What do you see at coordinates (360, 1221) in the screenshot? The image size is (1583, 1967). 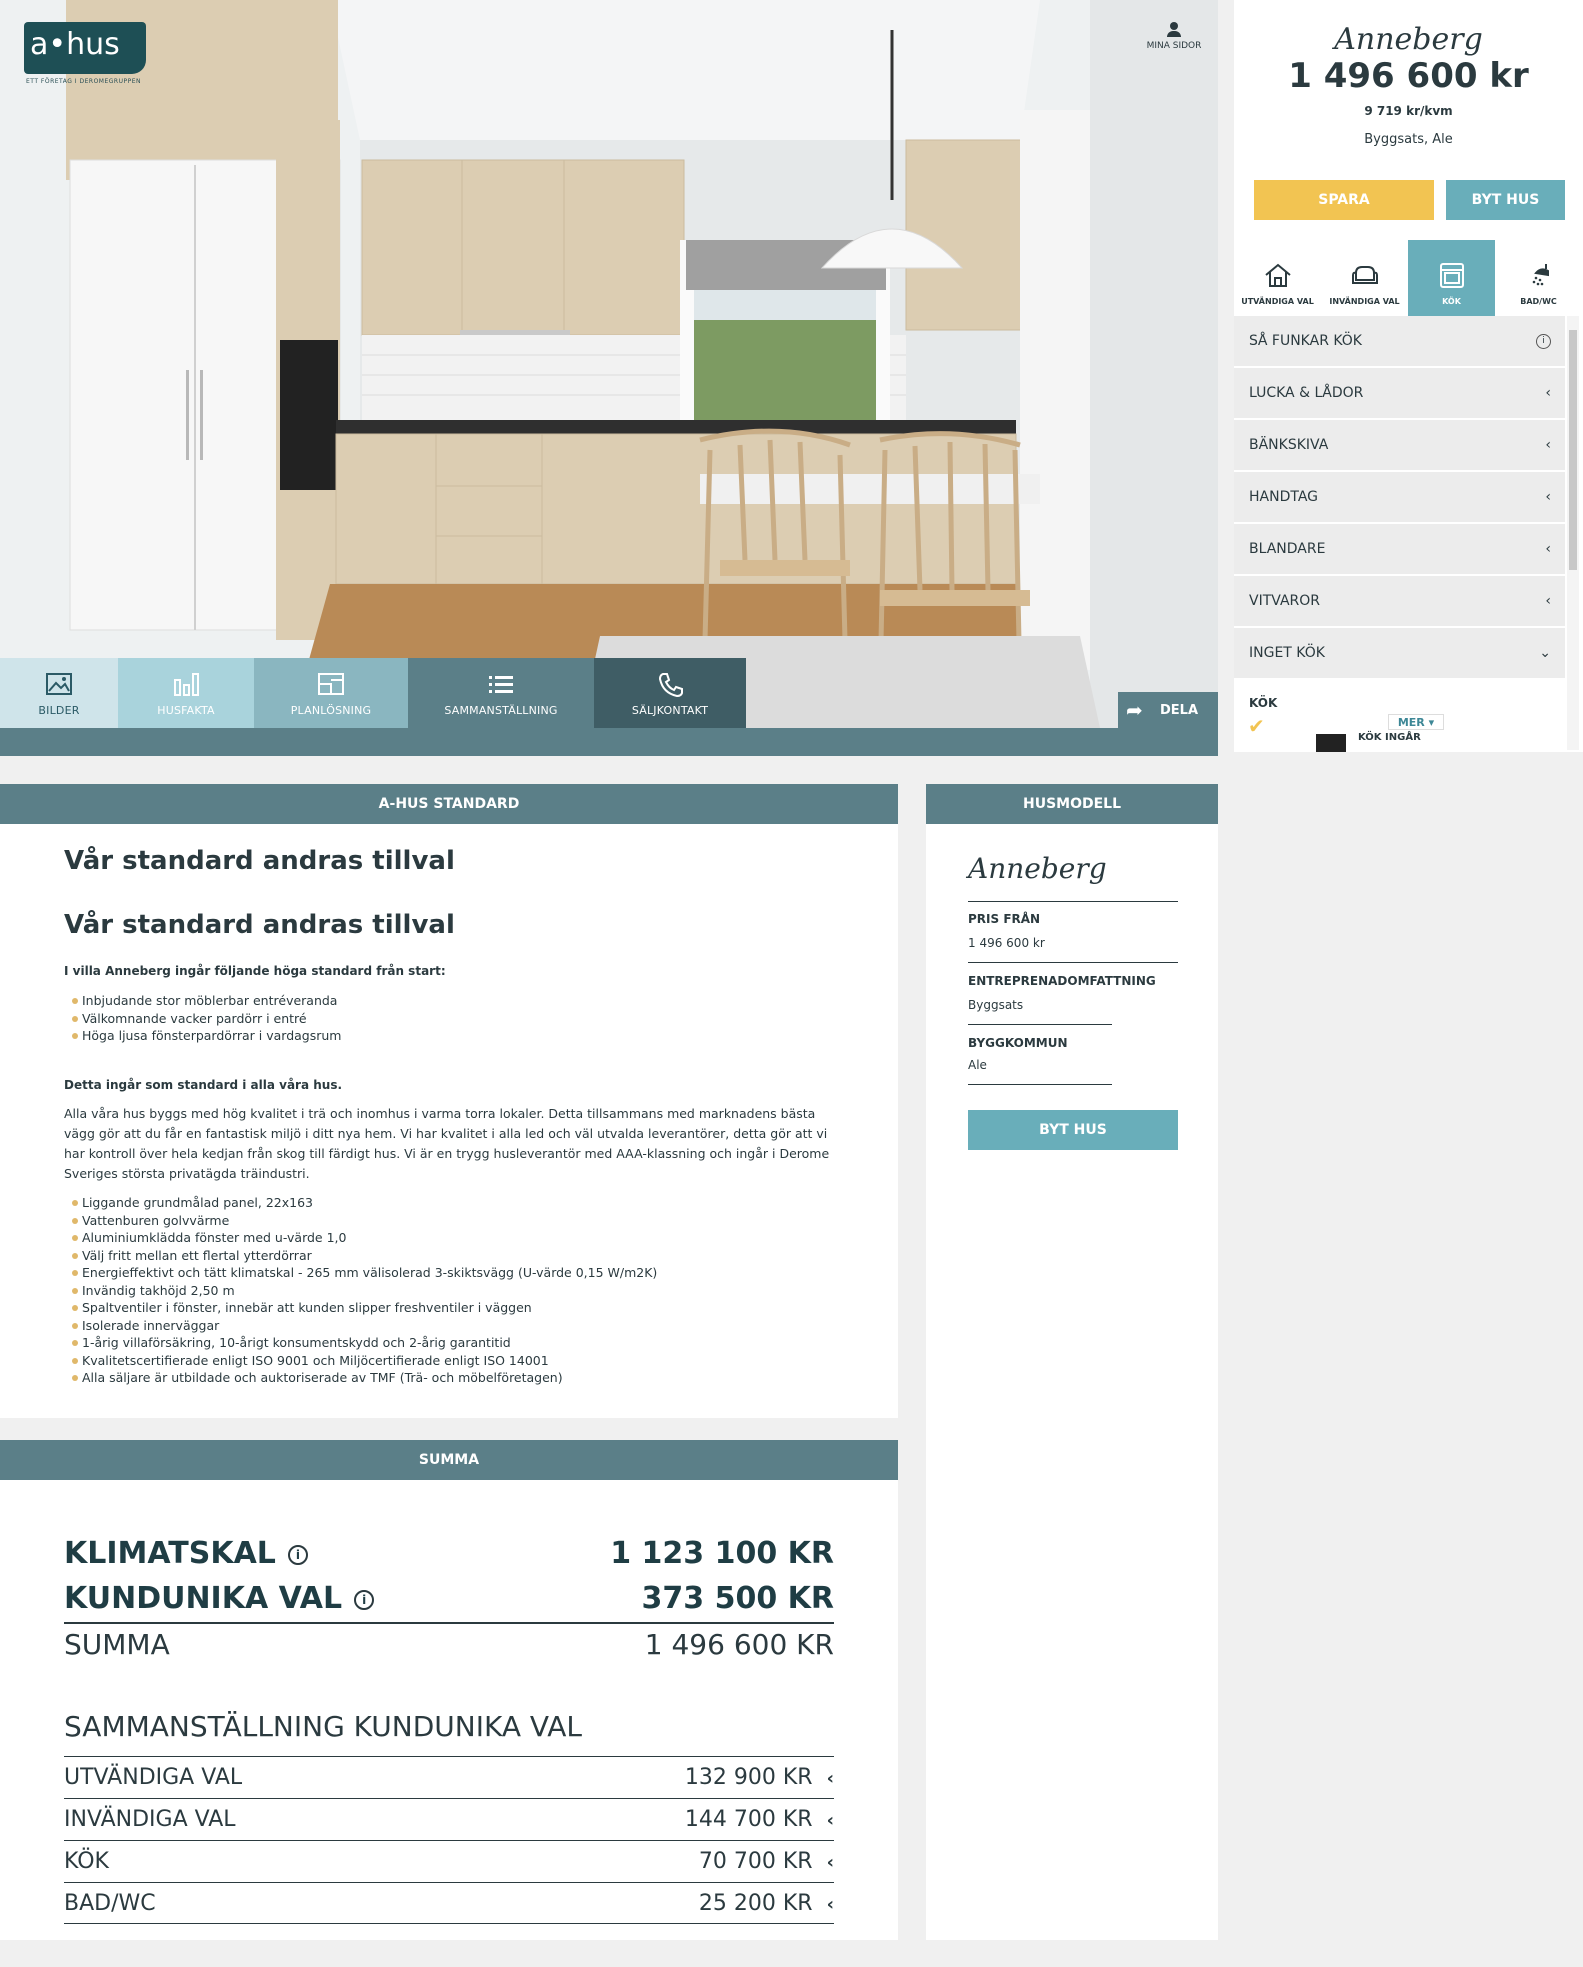 I see `list-item: Vattenburen golvvärme` at bounding box center [360, 1221].